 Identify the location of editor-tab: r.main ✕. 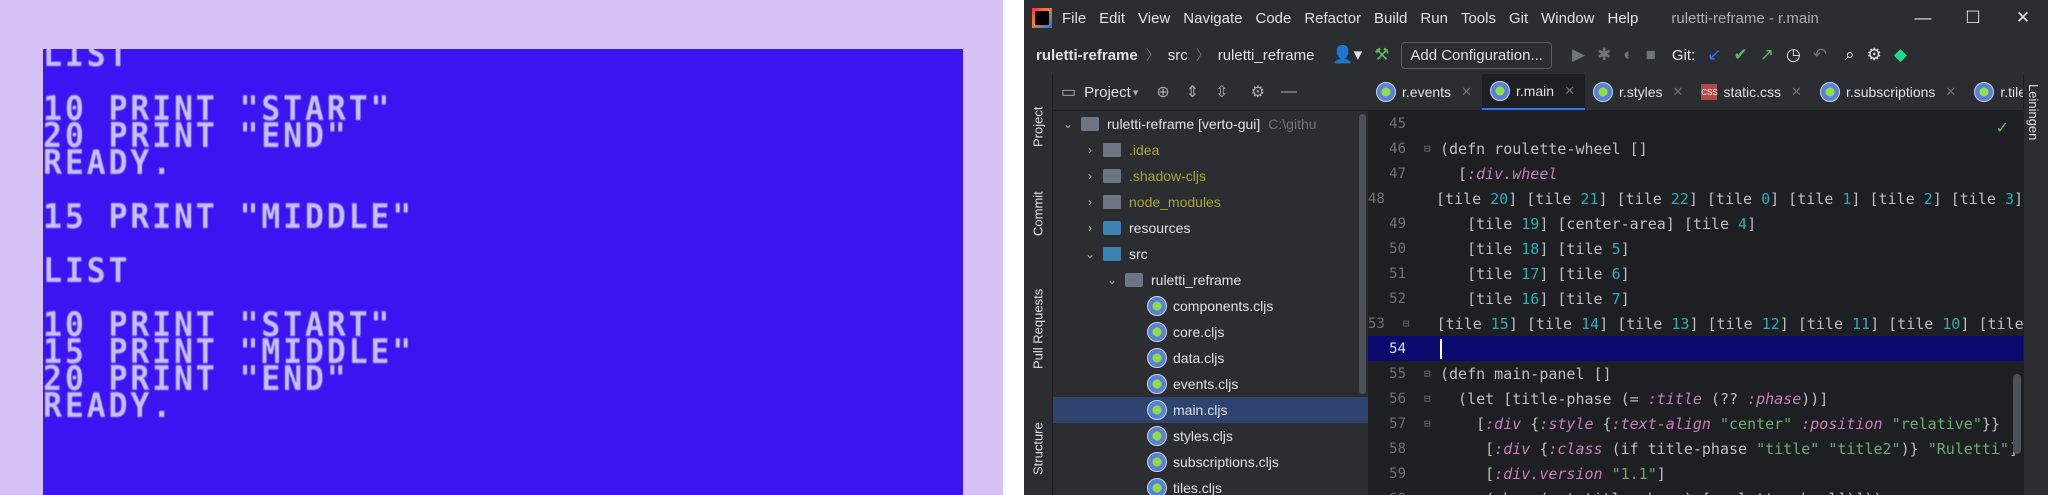
(1533, 92).